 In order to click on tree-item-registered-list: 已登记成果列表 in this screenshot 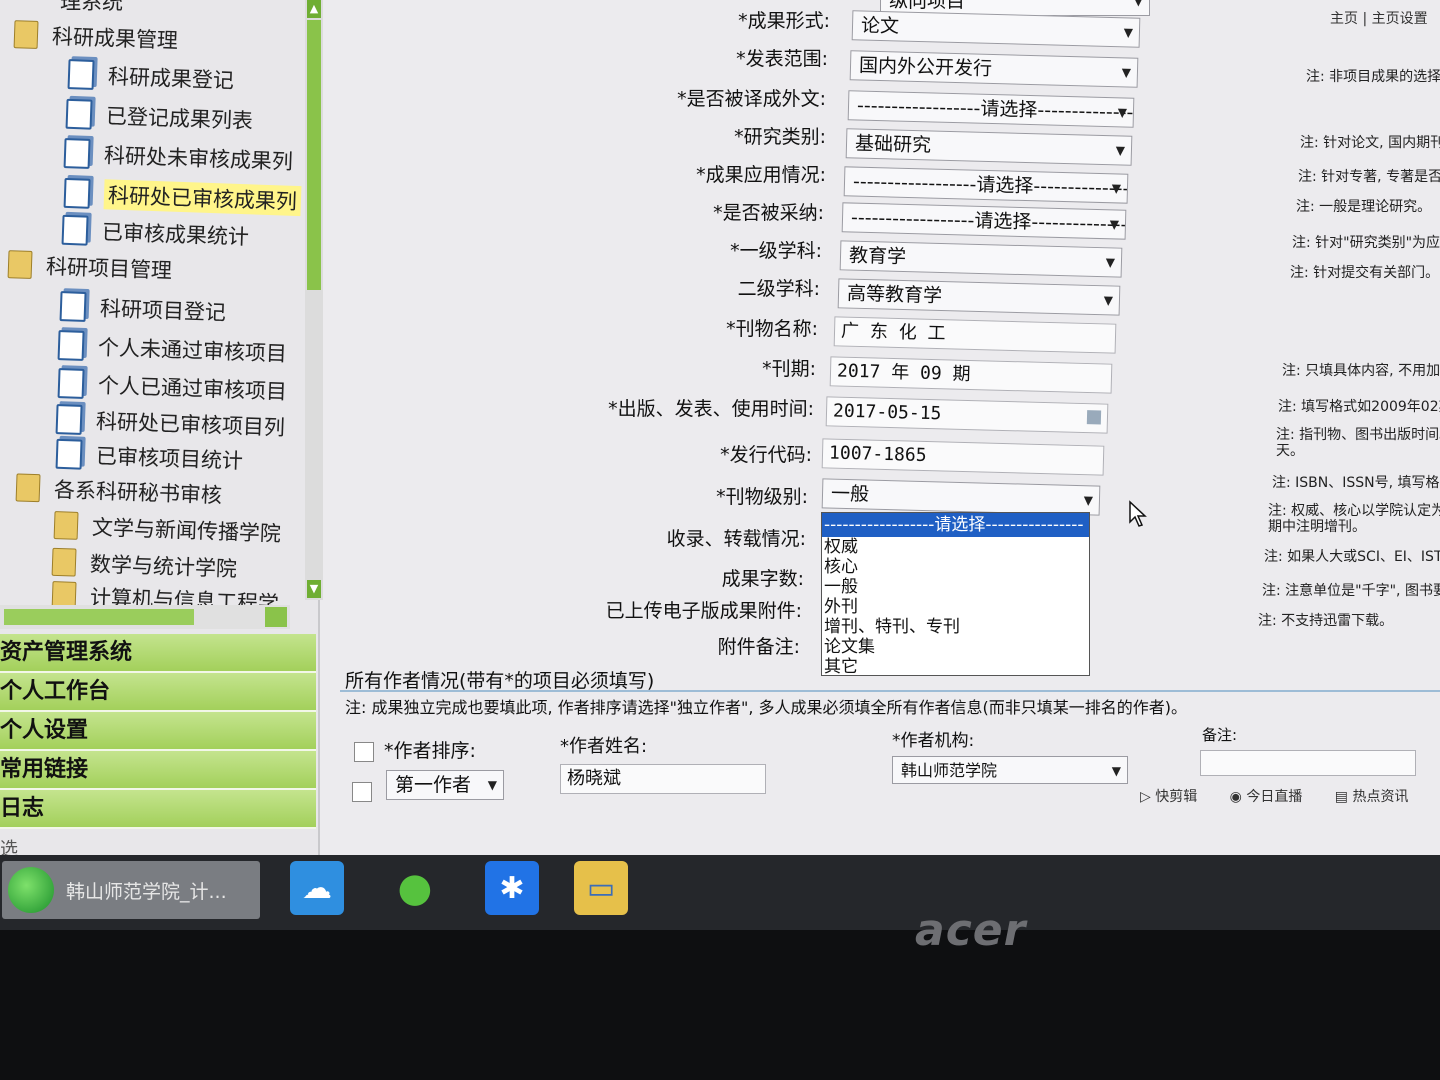, I will do `click(159, 117)`.